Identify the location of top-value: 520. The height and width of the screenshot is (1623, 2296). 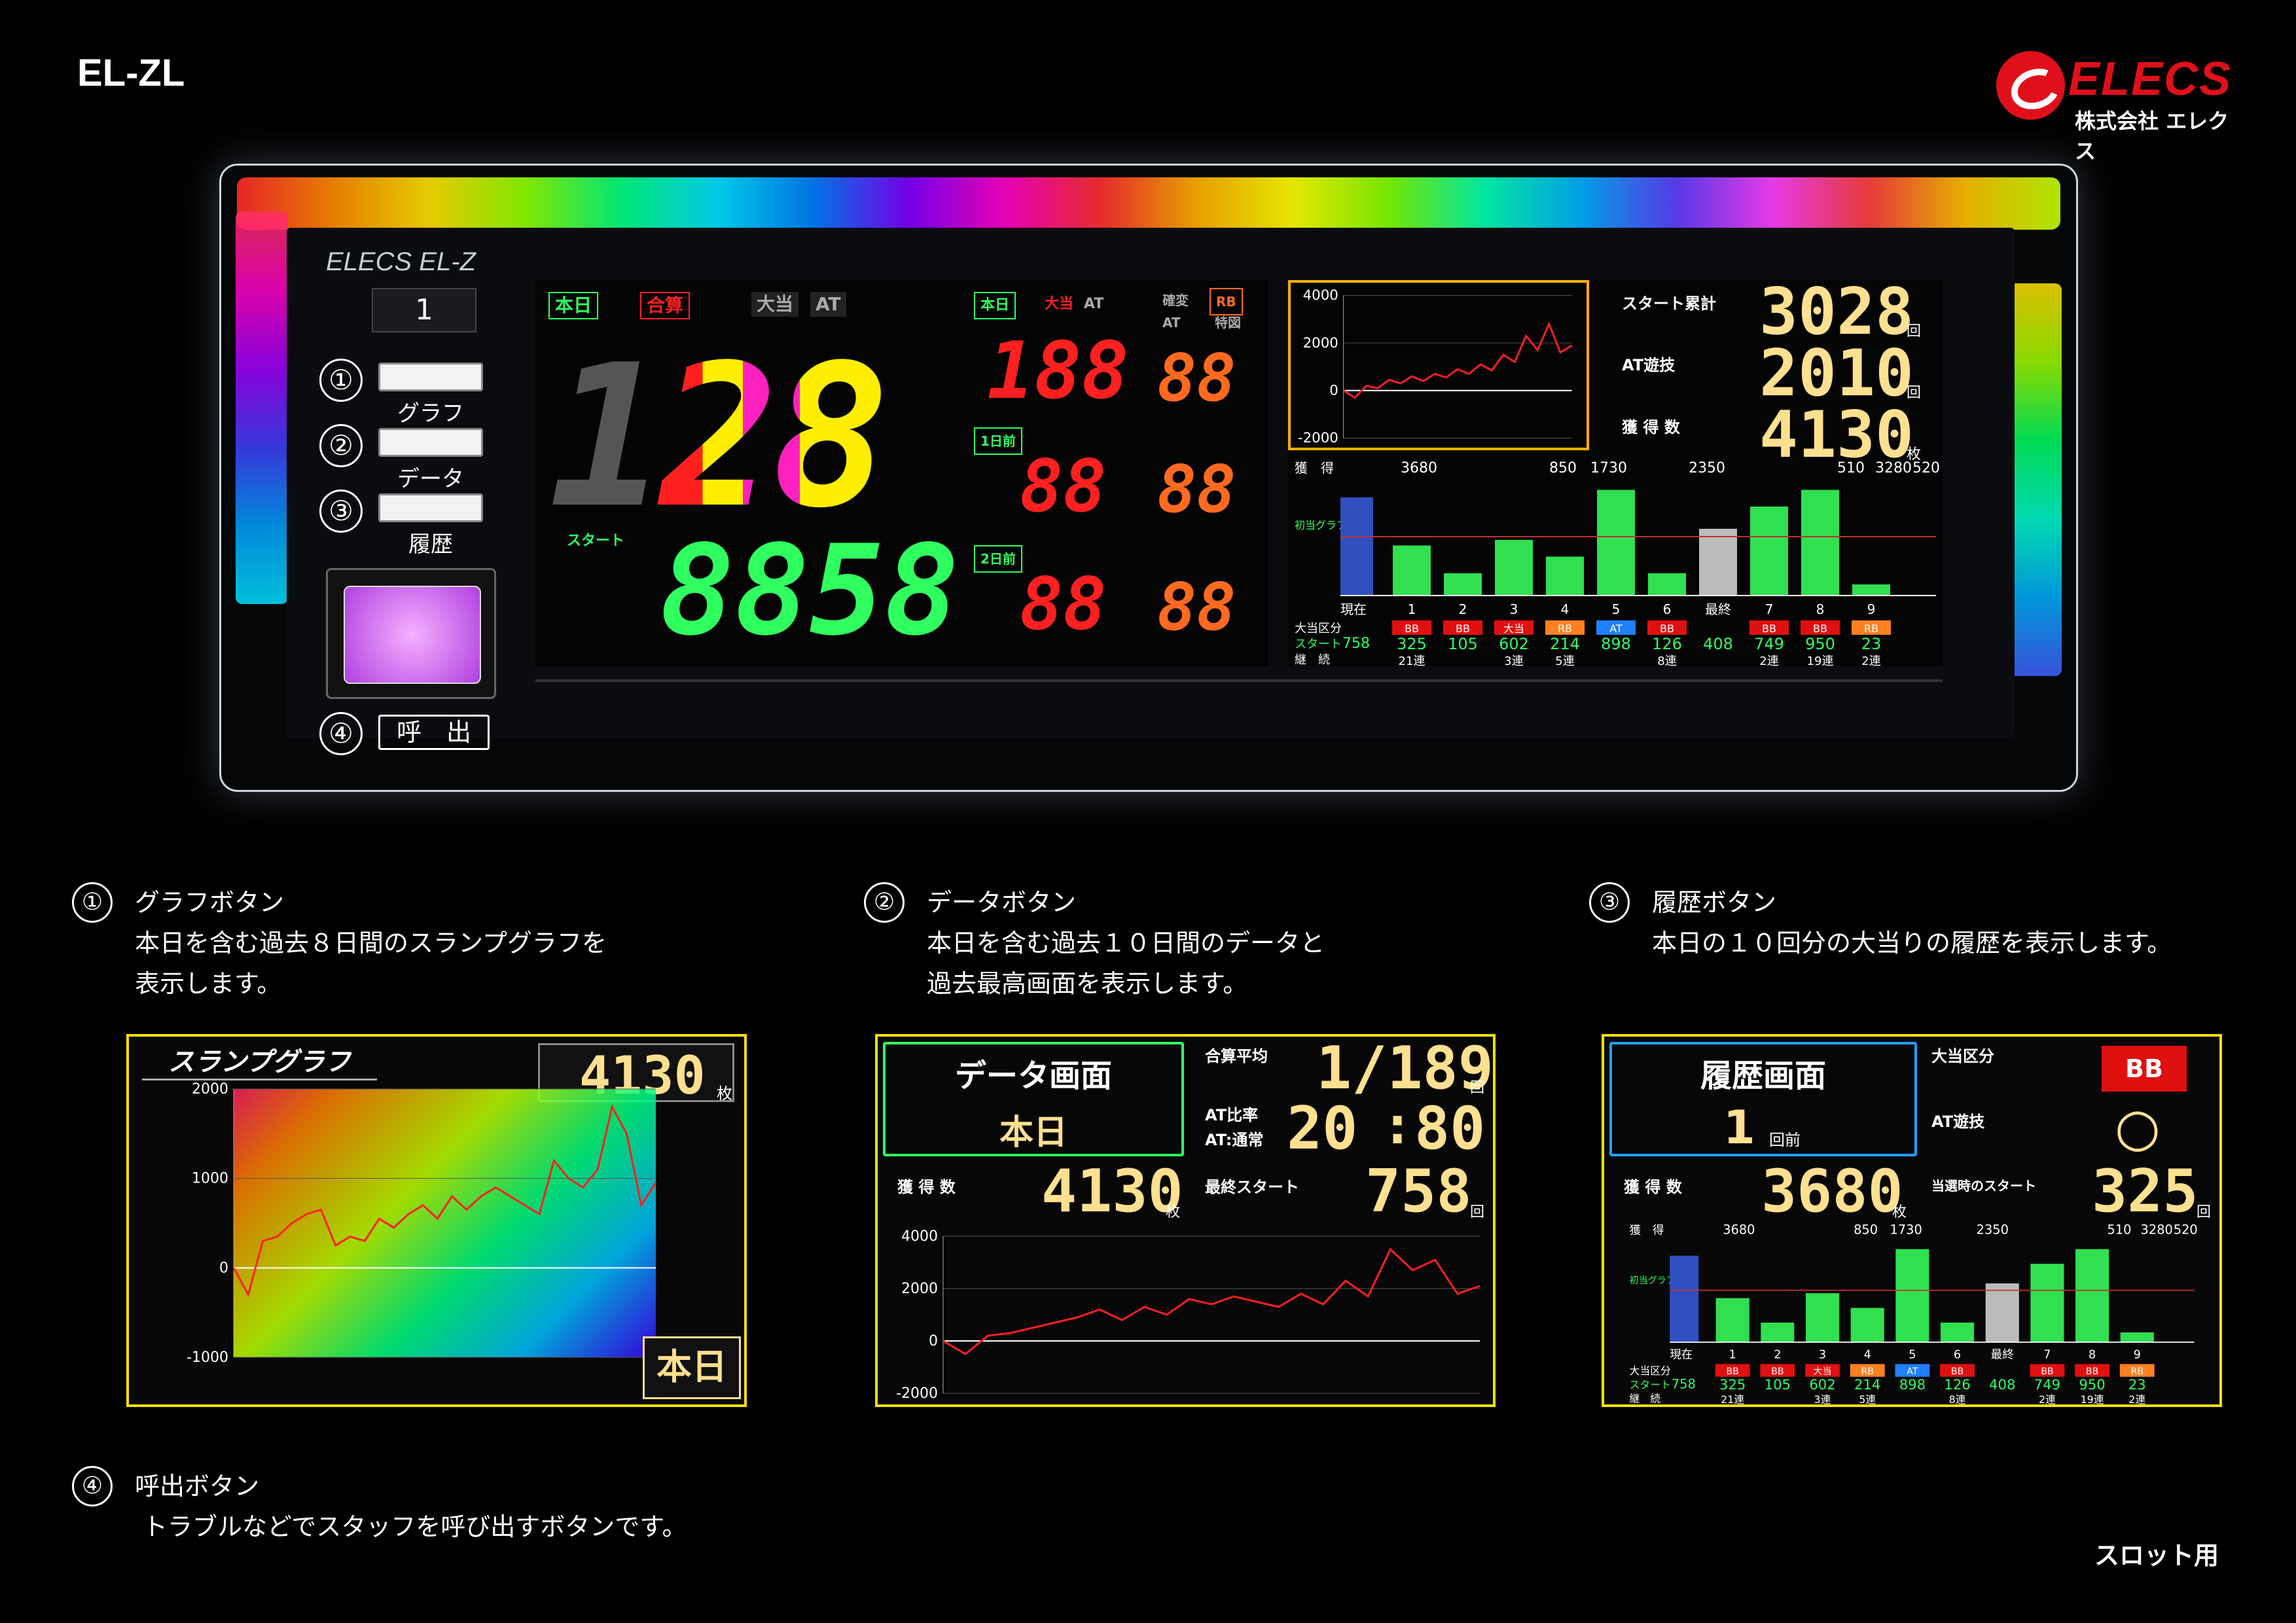
(2186, 1229).